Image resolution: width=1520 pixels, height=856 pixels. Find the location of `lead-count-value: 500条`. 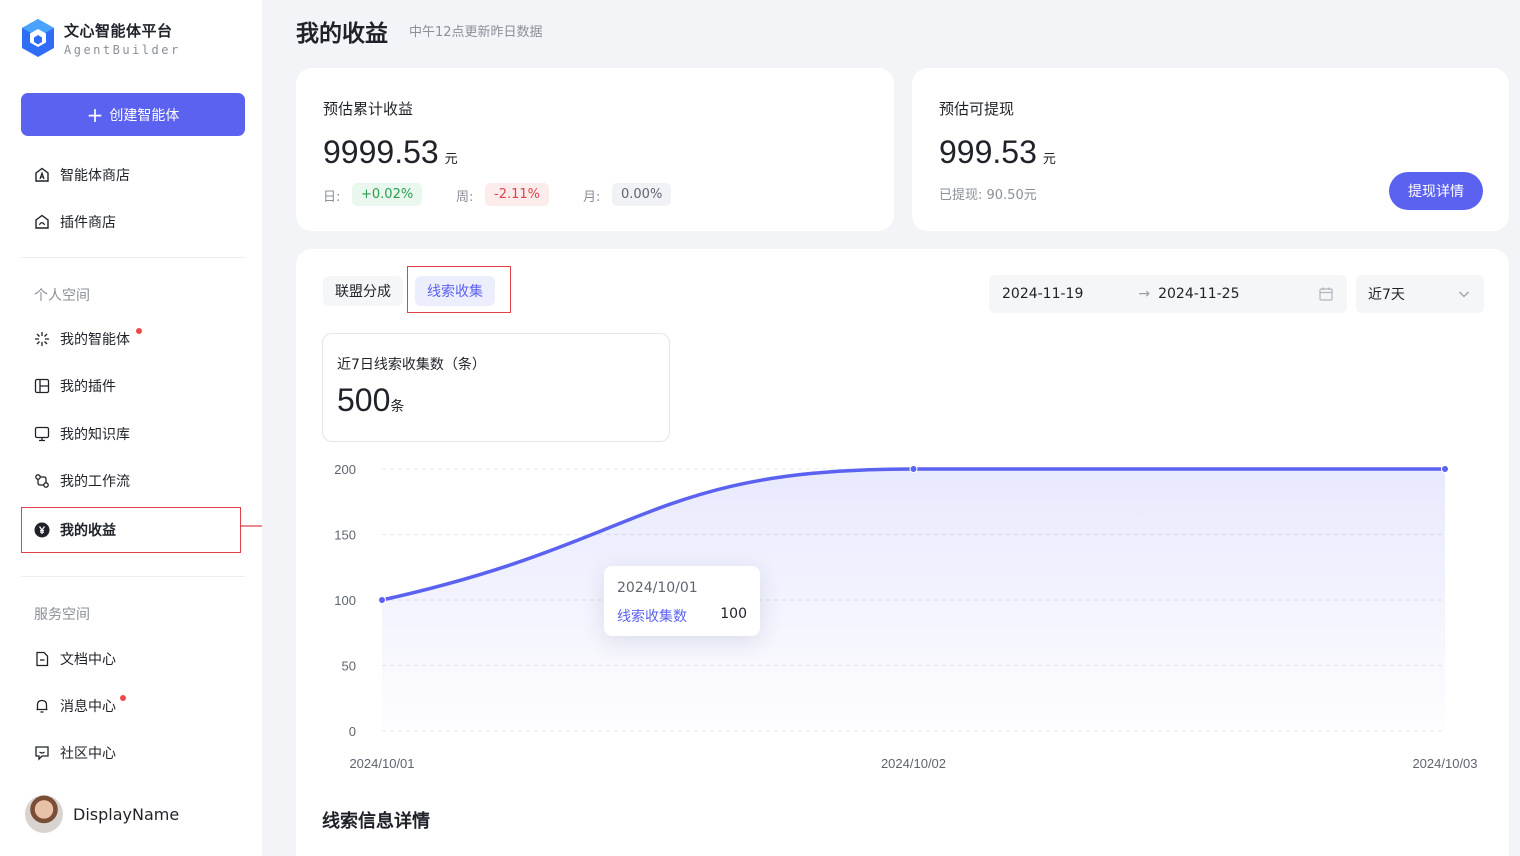

lead-count-value: 500条 is located at coordinates (370, 400).